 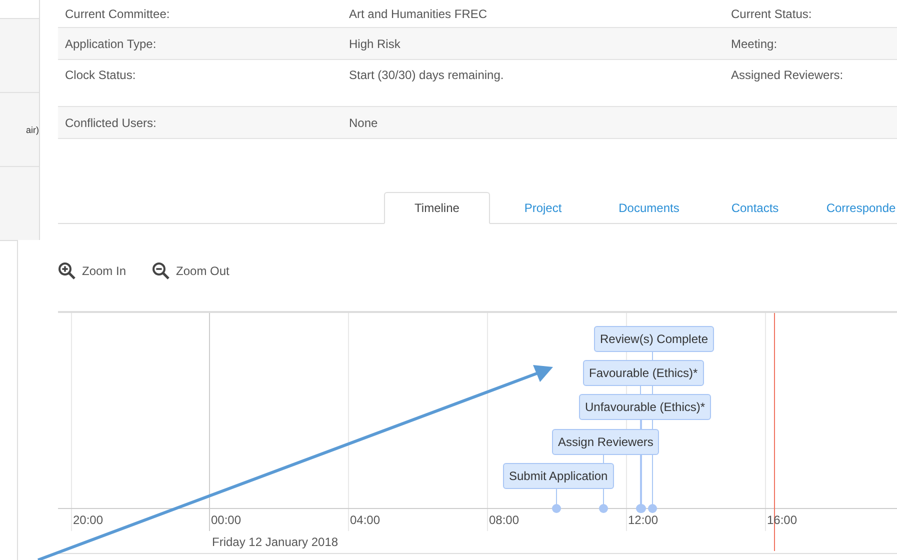 I want to click on field-value: High Risk, so click(x=375, y=43).